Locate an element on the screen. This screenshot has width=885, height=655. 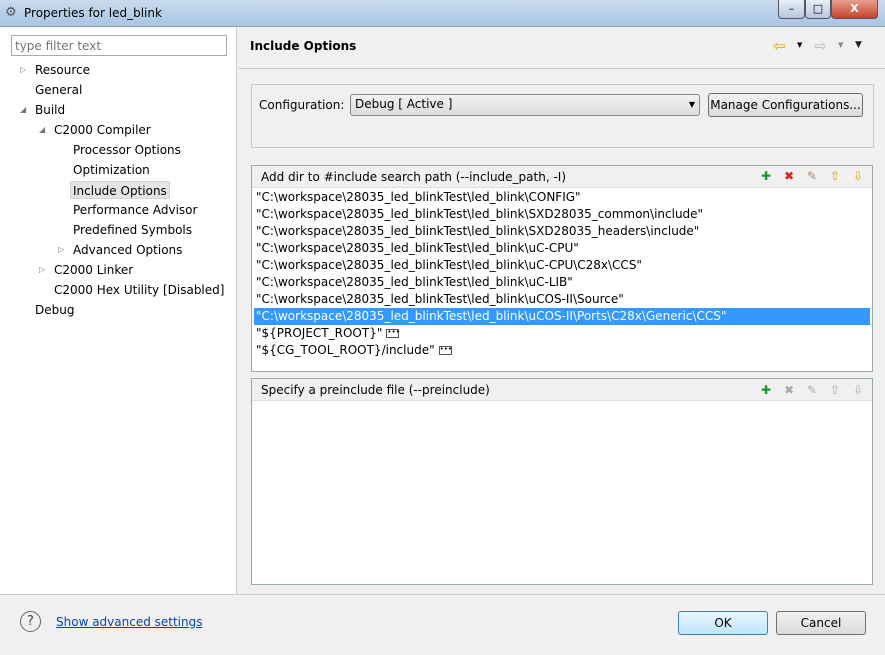
maximize-button: □ is located at coordinates (818, 9).